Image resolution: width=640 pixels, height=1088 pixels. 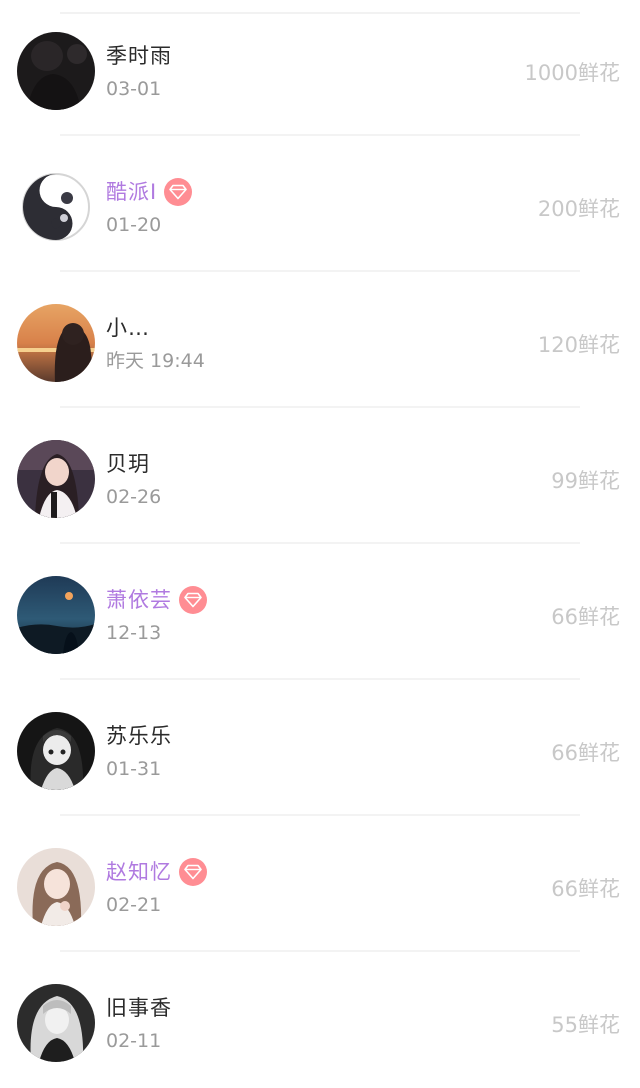 What do you see at coordinates (320, 884) in the screenshot?
I see `list-item: 赵知忆 02-21 66鲜花` at bounding box center [320, 884].